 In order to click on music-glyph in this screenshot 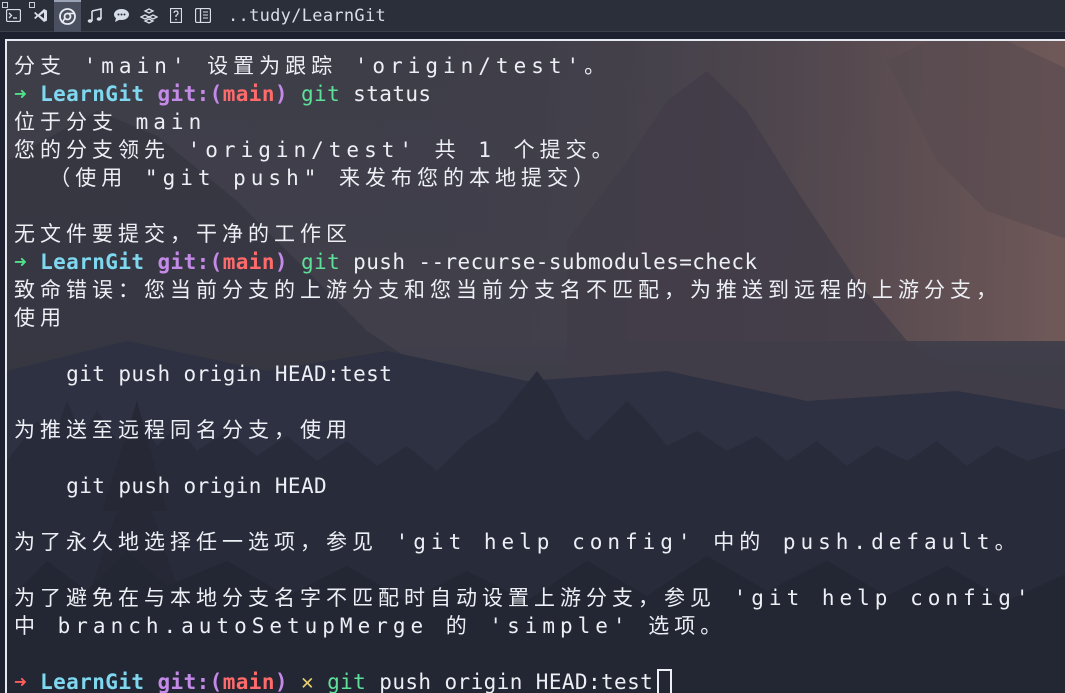, I will do `click(94, 15)`.